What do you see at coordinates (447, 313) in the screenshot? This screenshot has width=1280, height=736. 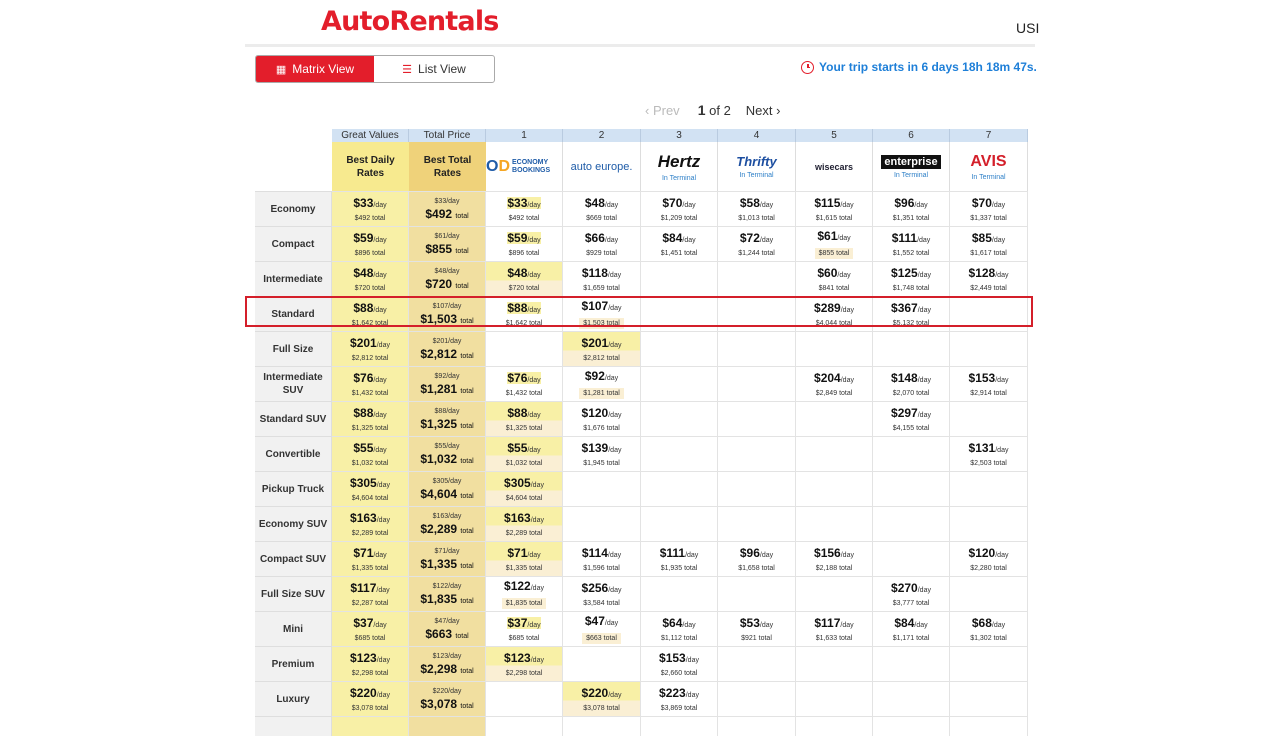 I see `best-total-cell: $107/day $1,503 total` at bounding box center [447, 313].